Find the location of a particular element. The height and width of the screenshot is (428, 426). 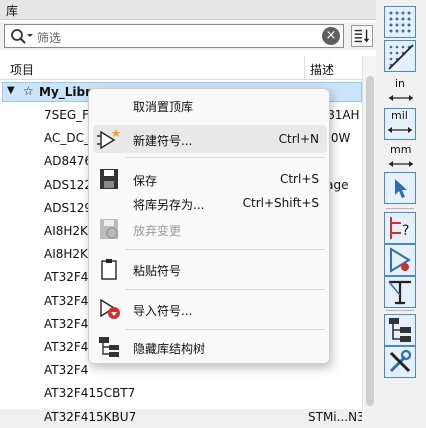

cursor-icon is located at coordinates (401, 188).